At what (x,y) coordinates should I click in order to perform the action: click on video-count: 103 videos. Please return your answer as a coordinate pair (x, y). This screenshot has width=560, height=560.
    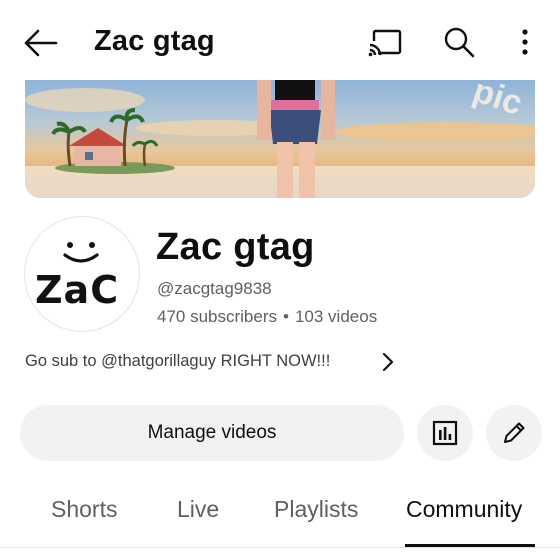
    Looking at the image, I should click on (336, 316).